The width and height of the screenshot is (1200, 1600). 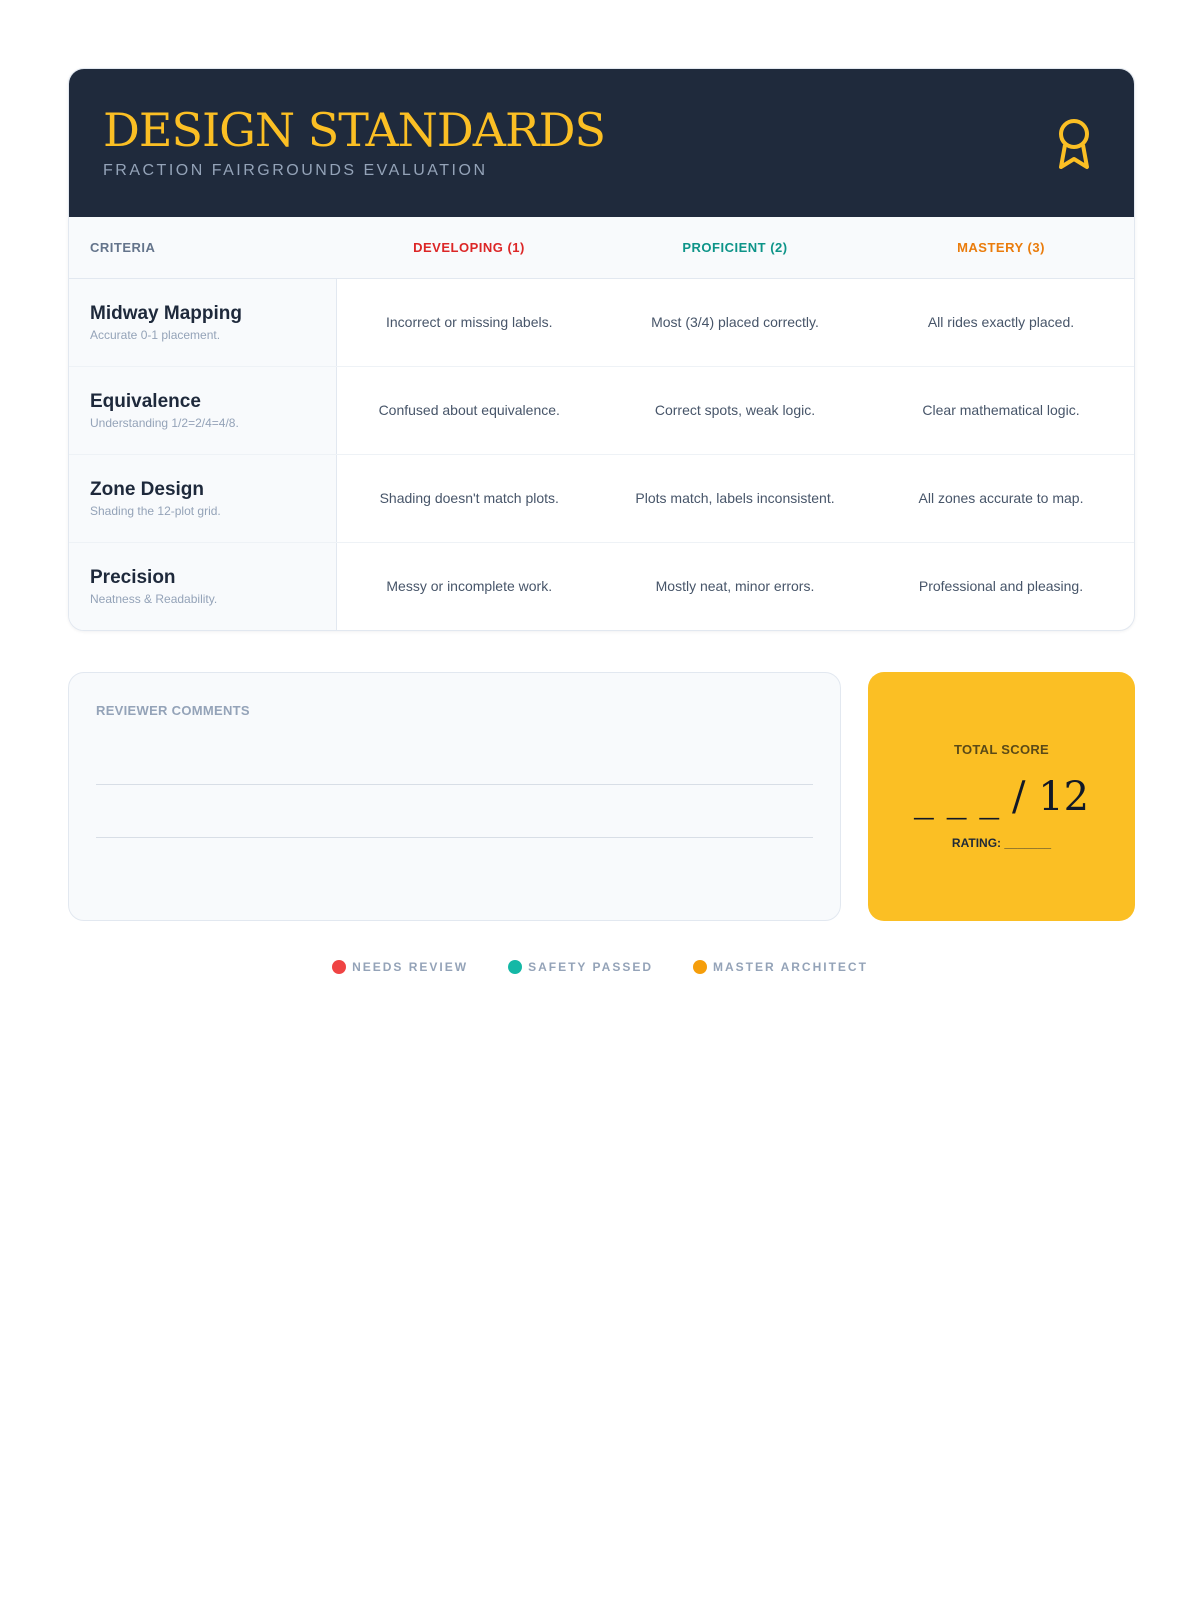 What do you see at coordinates (1074, 144) in the screenshot?
I see `award-ribbon-icon` at bounding box center [1074, 144].